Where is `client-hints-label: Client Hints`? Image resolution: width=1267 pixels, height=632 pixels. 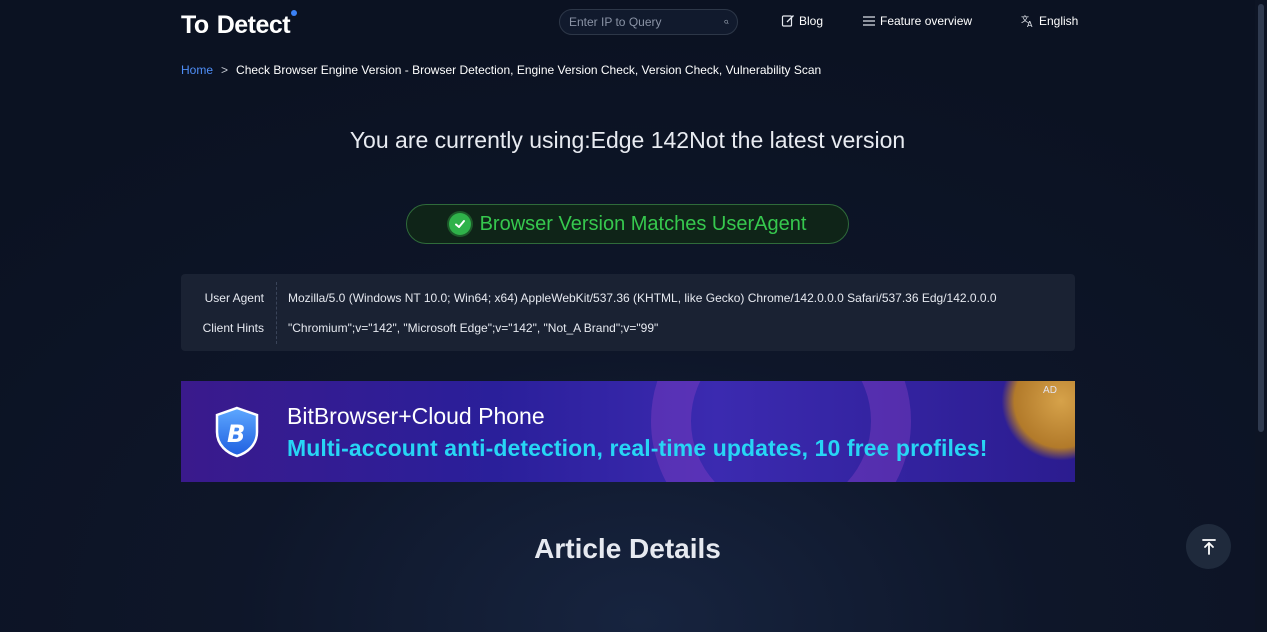 client-hints-label: Client Hints is located at coordinates (233, 328).